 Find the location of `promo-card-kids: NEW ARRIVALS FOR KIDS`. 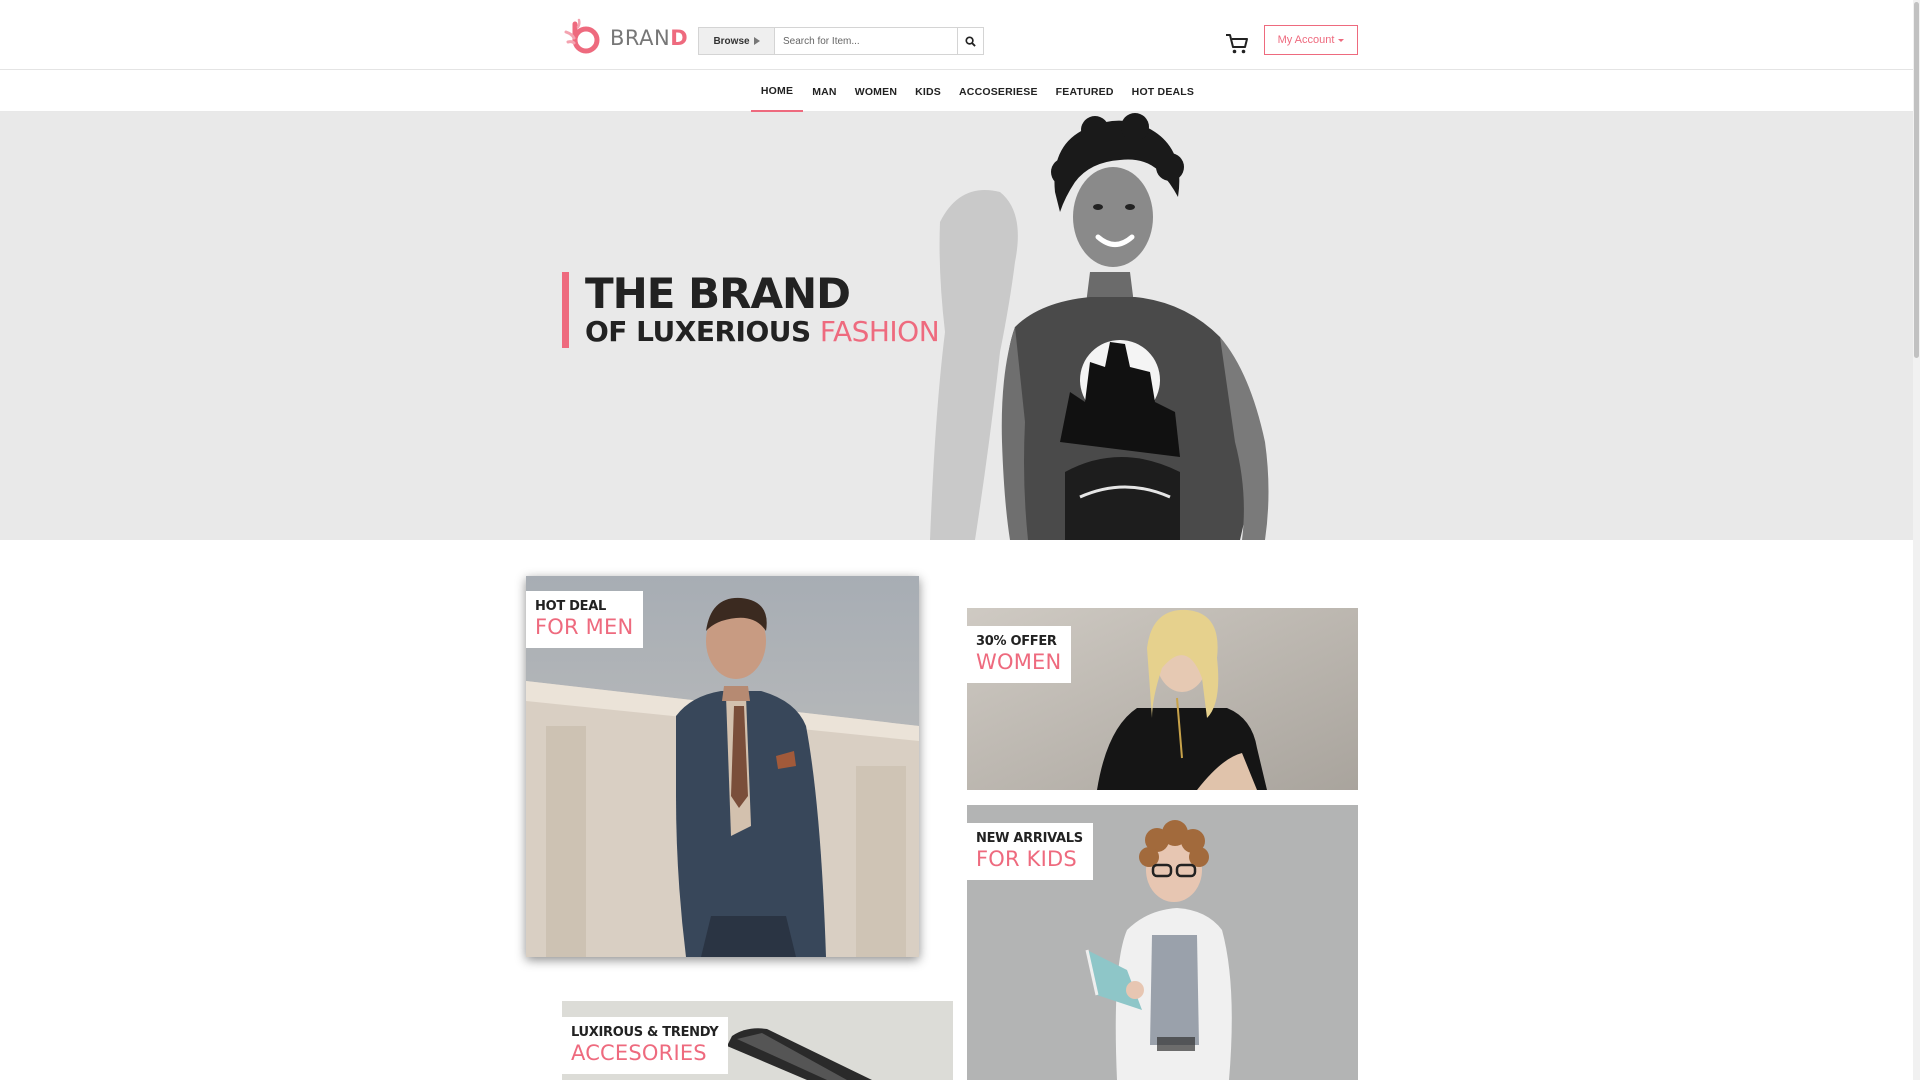

promo-card-kids: NEW ARRIVALS FOR KIDS is located at coordinates (1162, 942).